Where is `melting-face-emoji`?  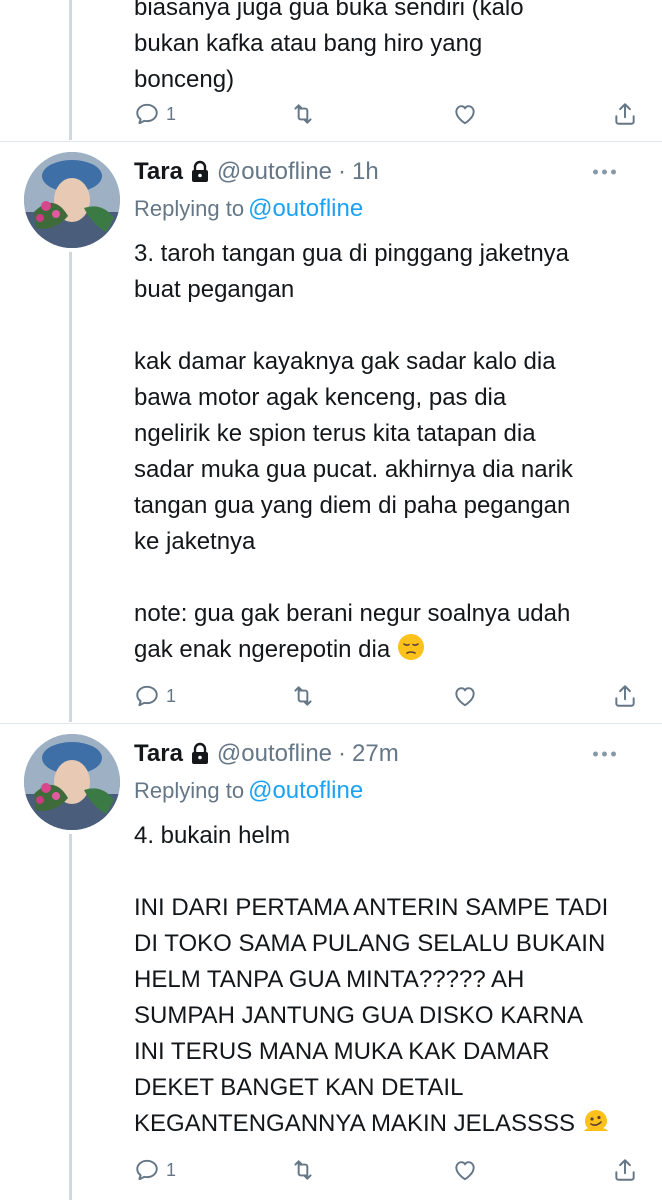
melting-face-emoji is located at coordinates (596, 1126).